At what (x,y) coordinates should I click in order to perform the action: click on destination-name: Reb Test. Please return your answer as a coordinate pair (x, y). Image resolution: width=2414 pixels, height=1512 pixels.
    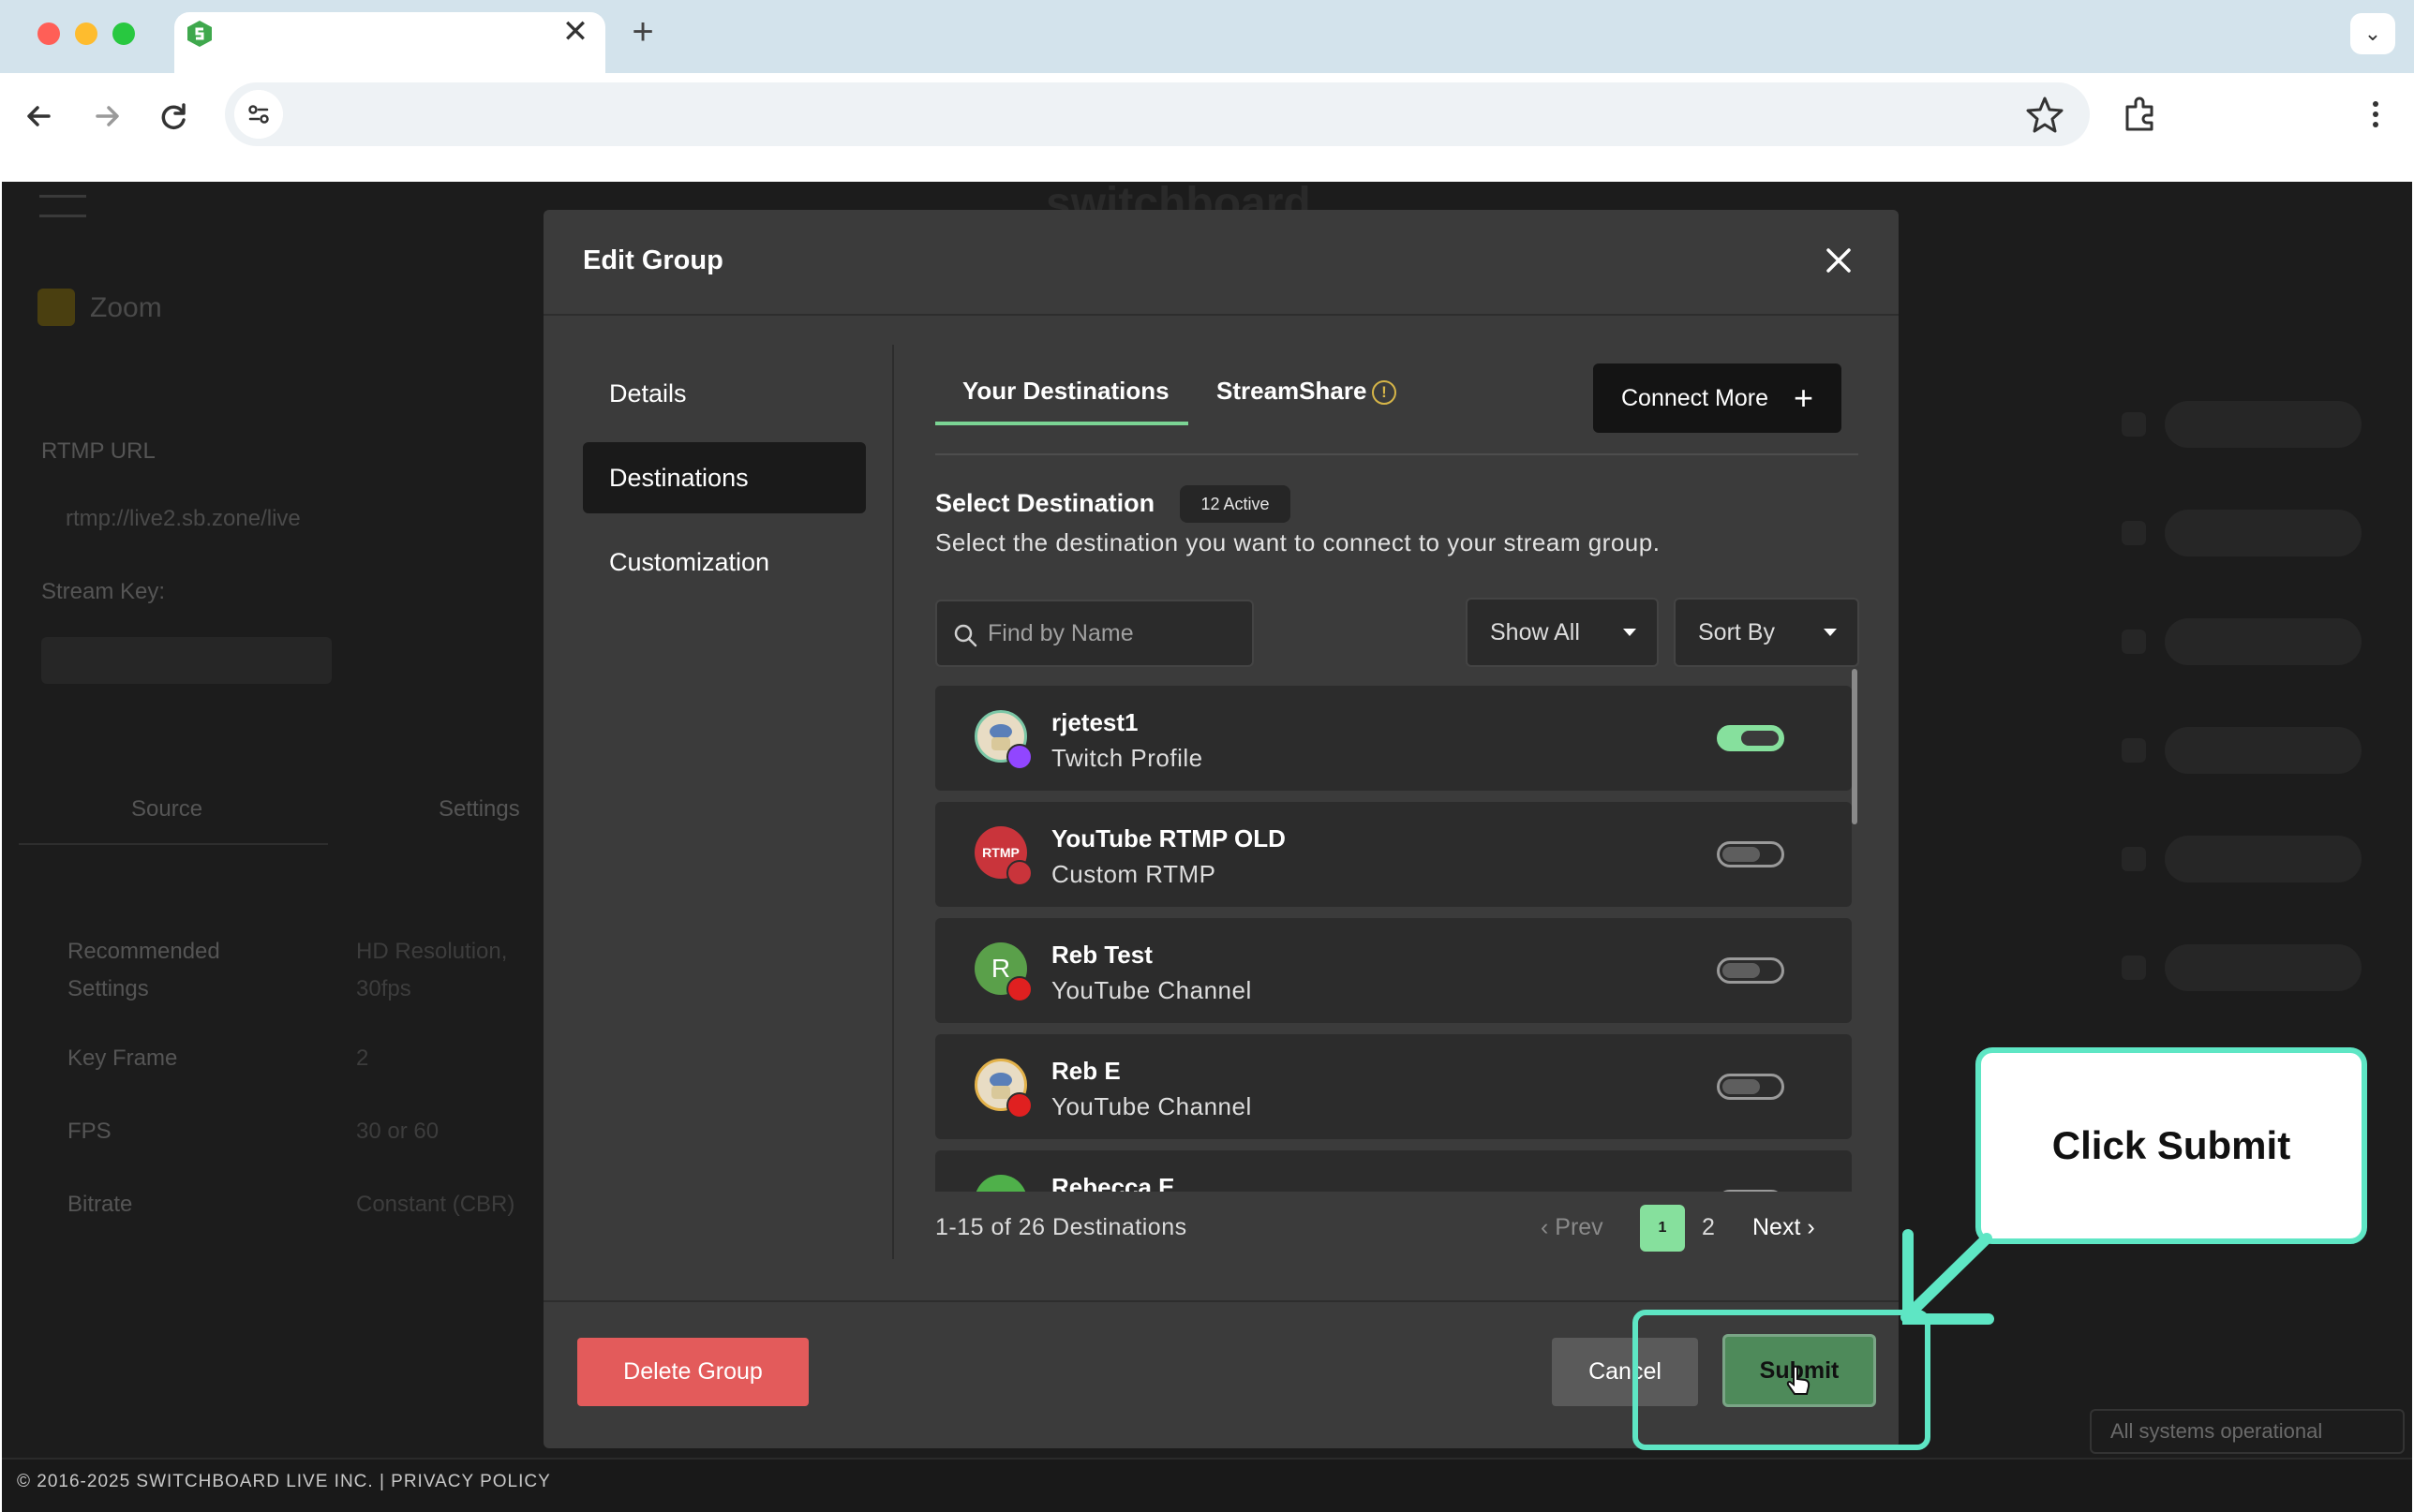
    Looking at the image, I should click on (1102, 955).